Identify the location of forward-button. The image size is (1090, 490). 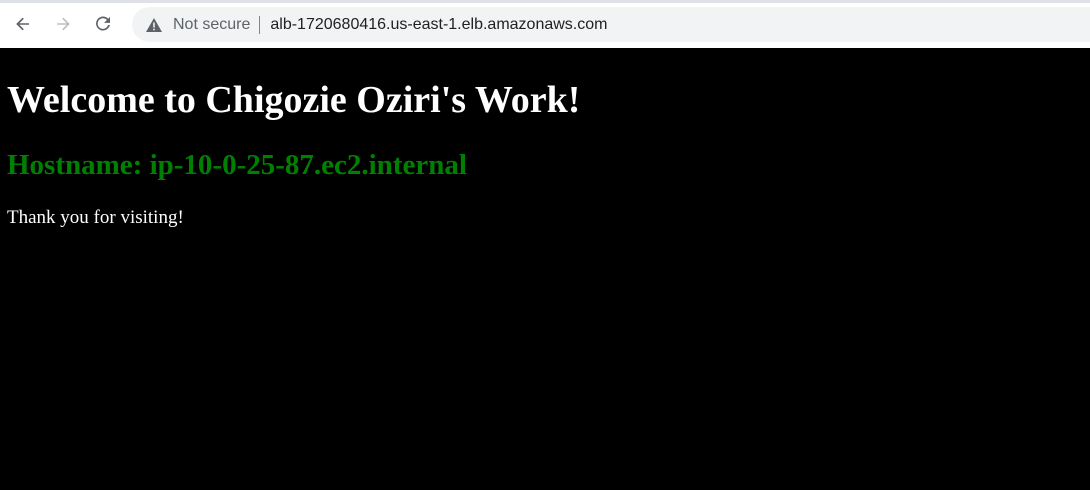
(63, 24).